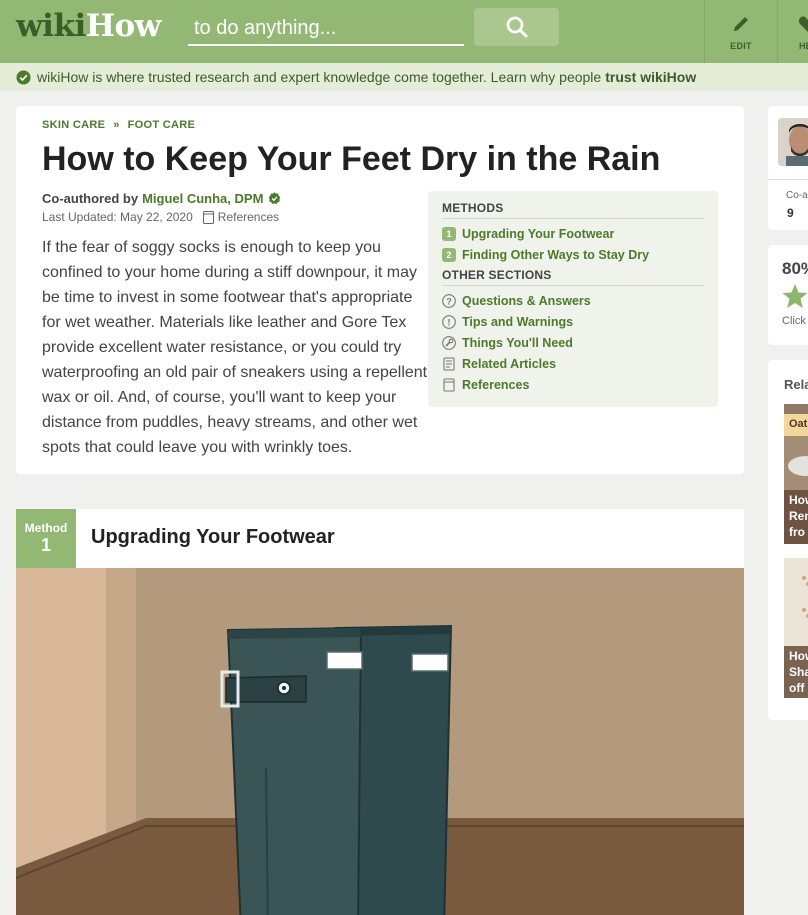  What do you see at coordinates (797, 688) in the screenshot?
I see `thumb-title-line: off` at bounding box center [797, 688].